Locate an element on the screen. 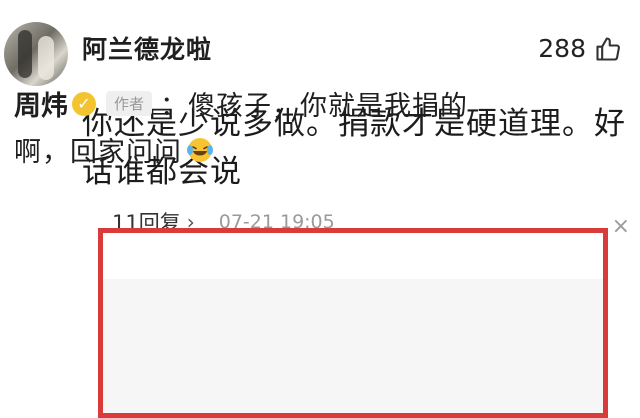 Image resolution: width=640 pixels, height=418 pixels. close-icon: × is located at coordinates (621, 226).